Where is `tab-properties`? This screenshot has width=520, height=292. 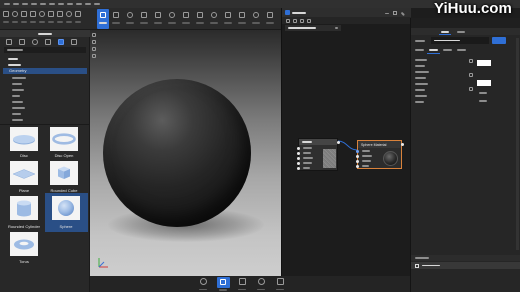 tab-properties is located at coordinates (461, 32).